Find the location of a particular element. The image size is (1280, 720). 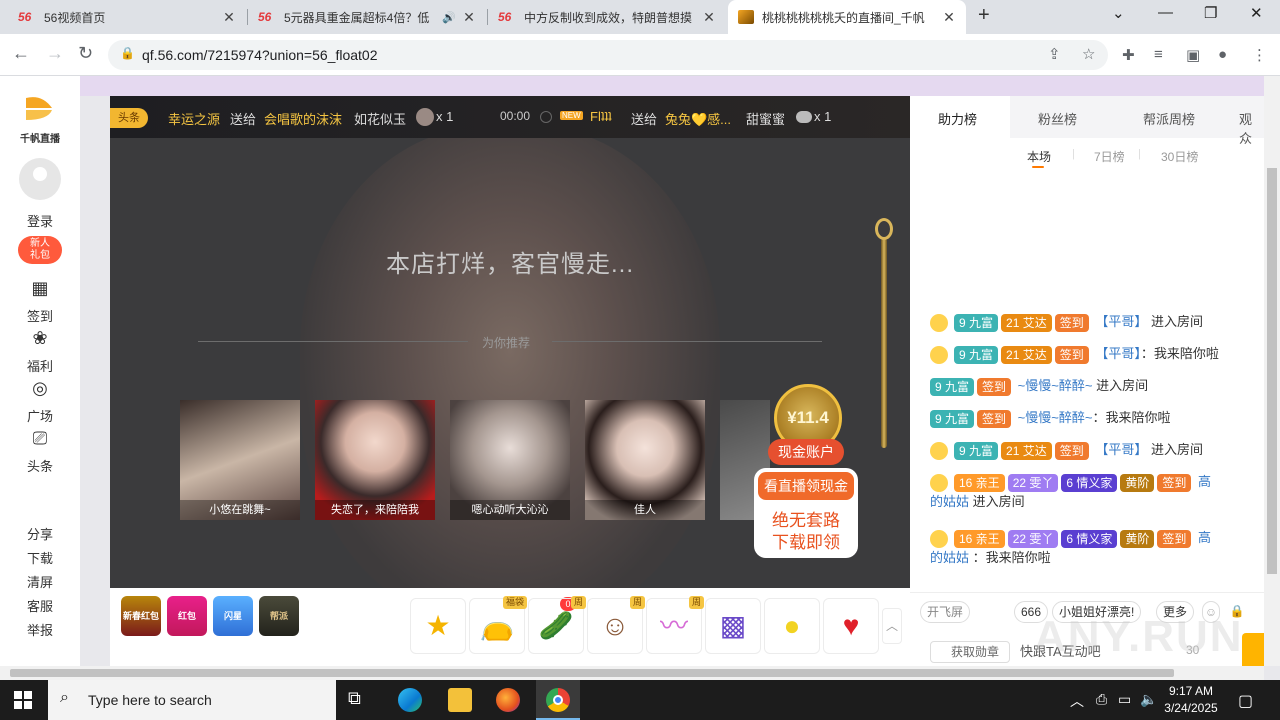

user-avatar is located at coordinates (40, 179).